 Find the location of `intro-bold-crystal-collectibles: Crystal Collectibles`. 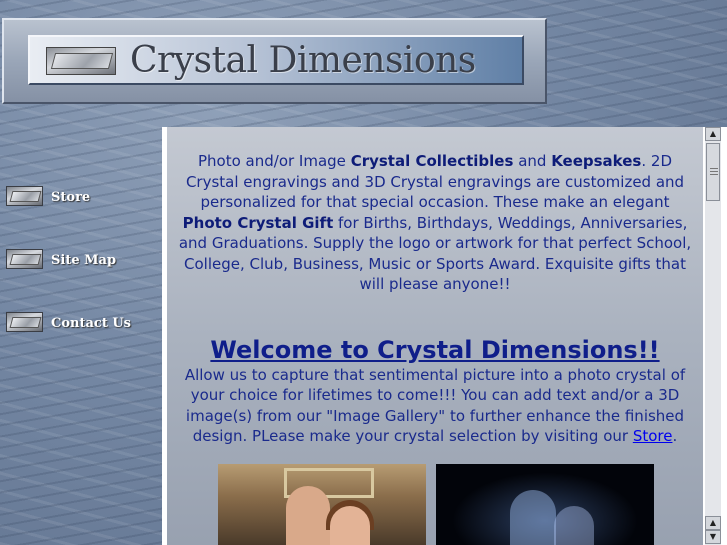

intro-bold-crystal-collectibles: Crystal Collectibles is located at coordinates (432, 161).